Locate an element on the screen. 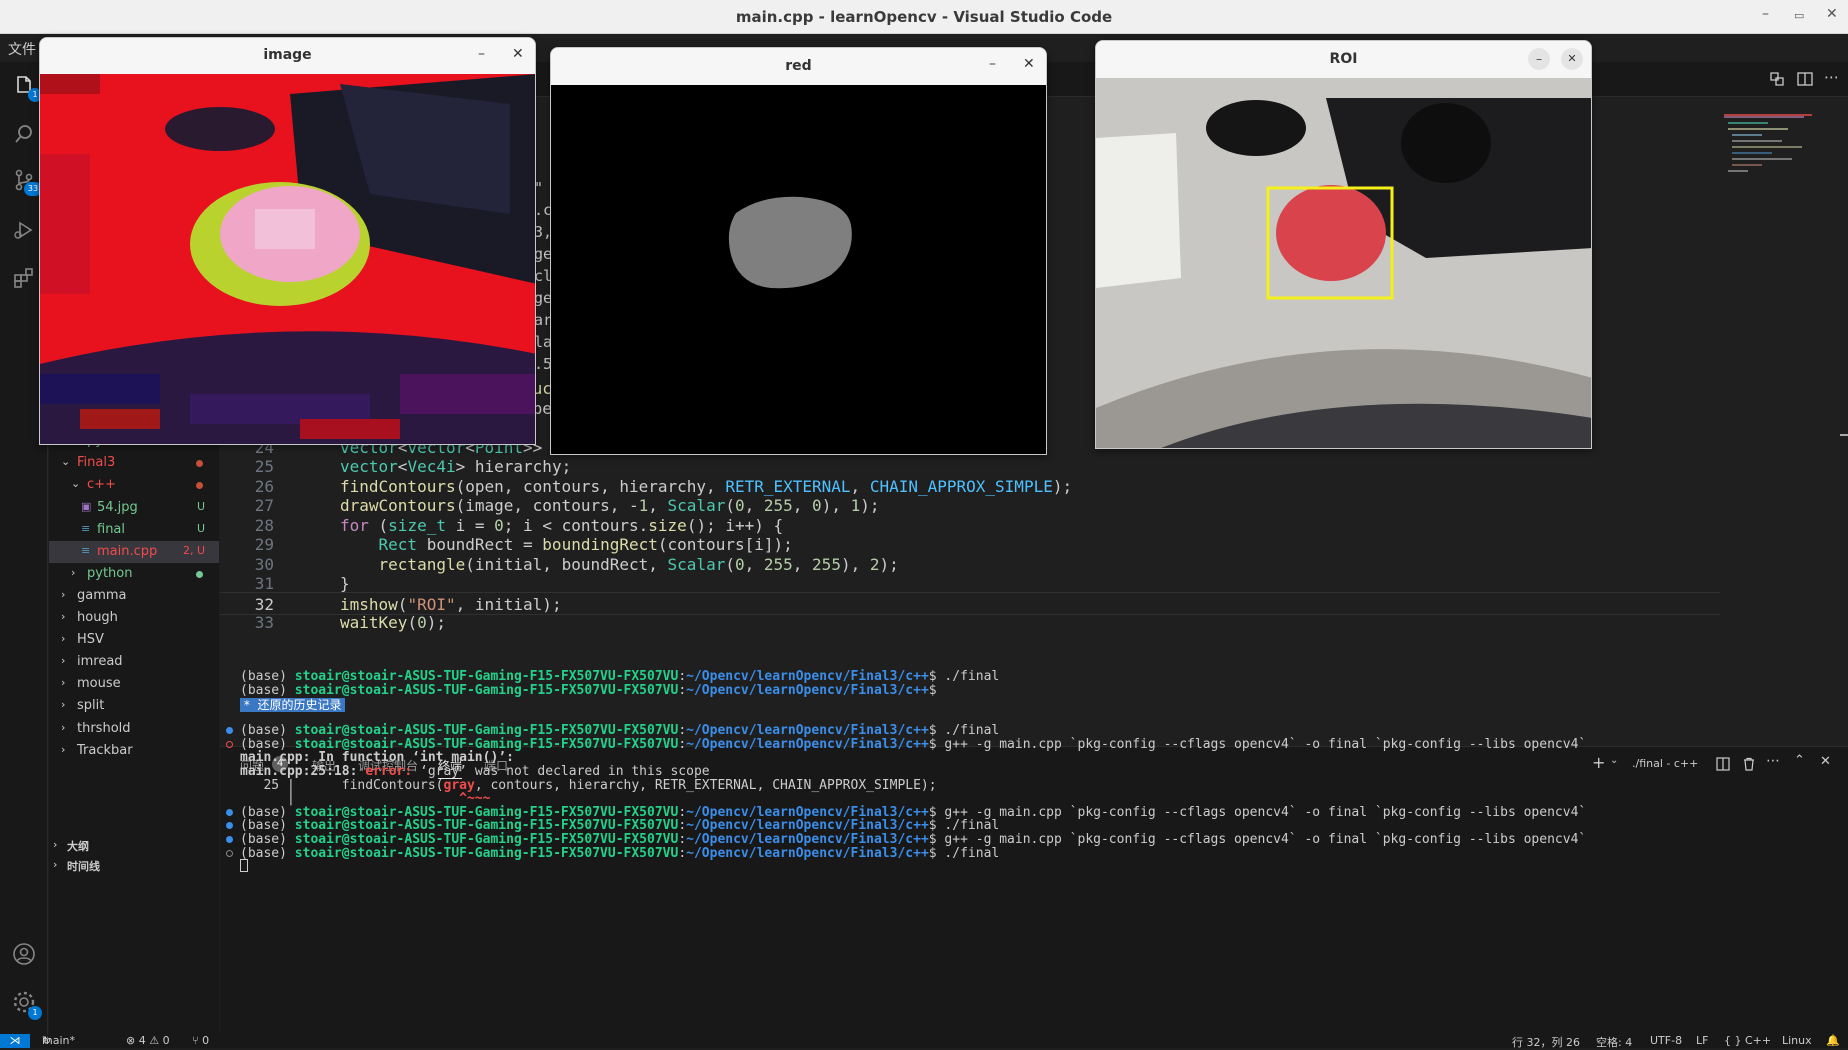  tree-item: › mouse is located at coordinates (134, 684).